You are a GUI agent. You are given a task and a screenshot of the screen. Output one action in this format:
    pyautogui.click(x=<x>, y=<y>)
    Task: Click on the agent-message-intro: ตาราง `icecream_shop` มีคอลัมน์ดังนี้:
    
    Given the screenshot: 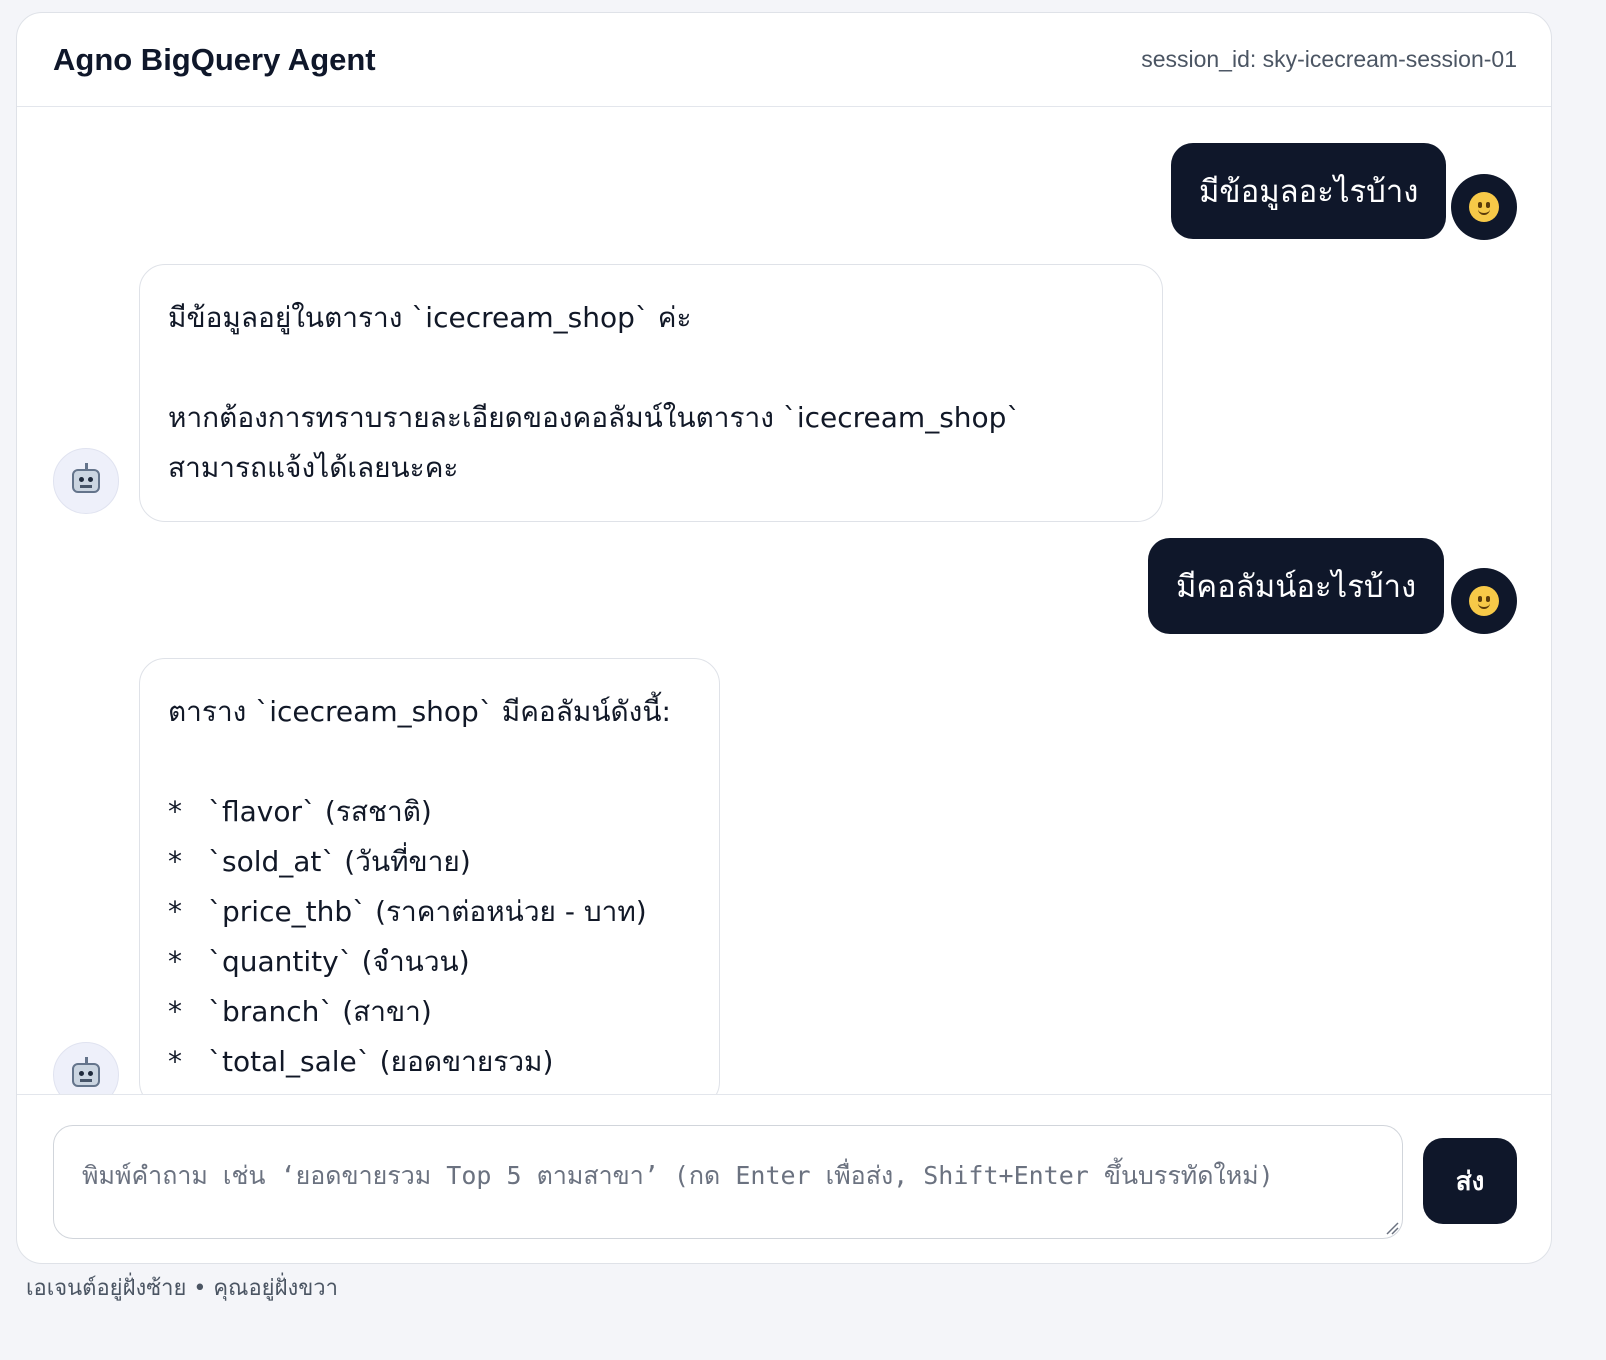 What is the action you would take?
    pyautogui.click(x=419, y=711)
    